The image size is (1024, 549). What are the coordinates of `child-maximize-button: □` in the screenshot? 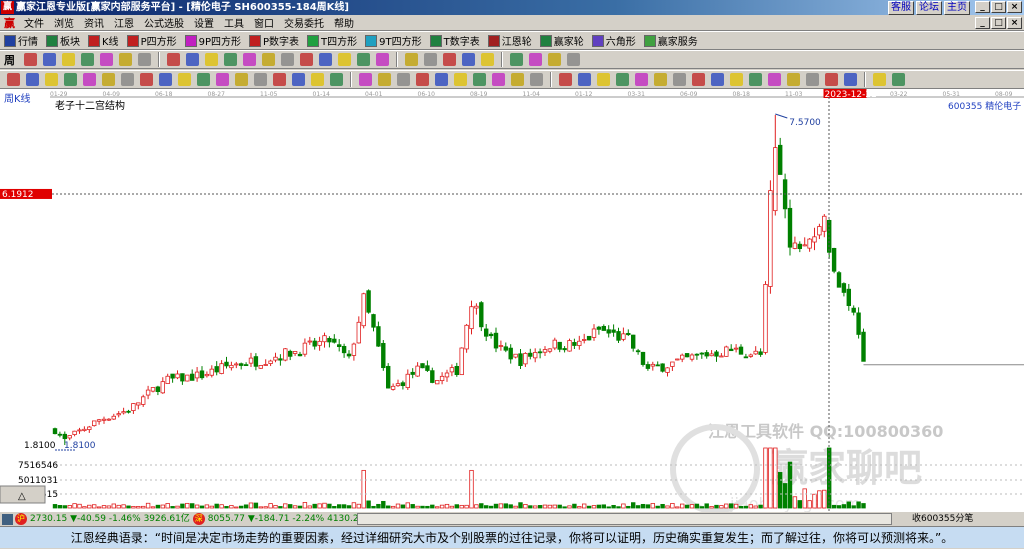 It's located at (998, 23).